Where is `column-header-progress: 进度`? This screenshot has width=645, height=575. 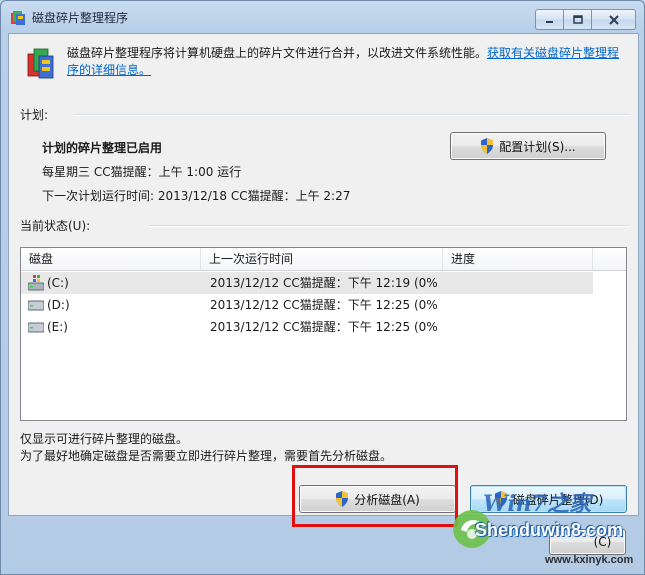
column-header-progress: 进度 is located at coordinates (518, 259).